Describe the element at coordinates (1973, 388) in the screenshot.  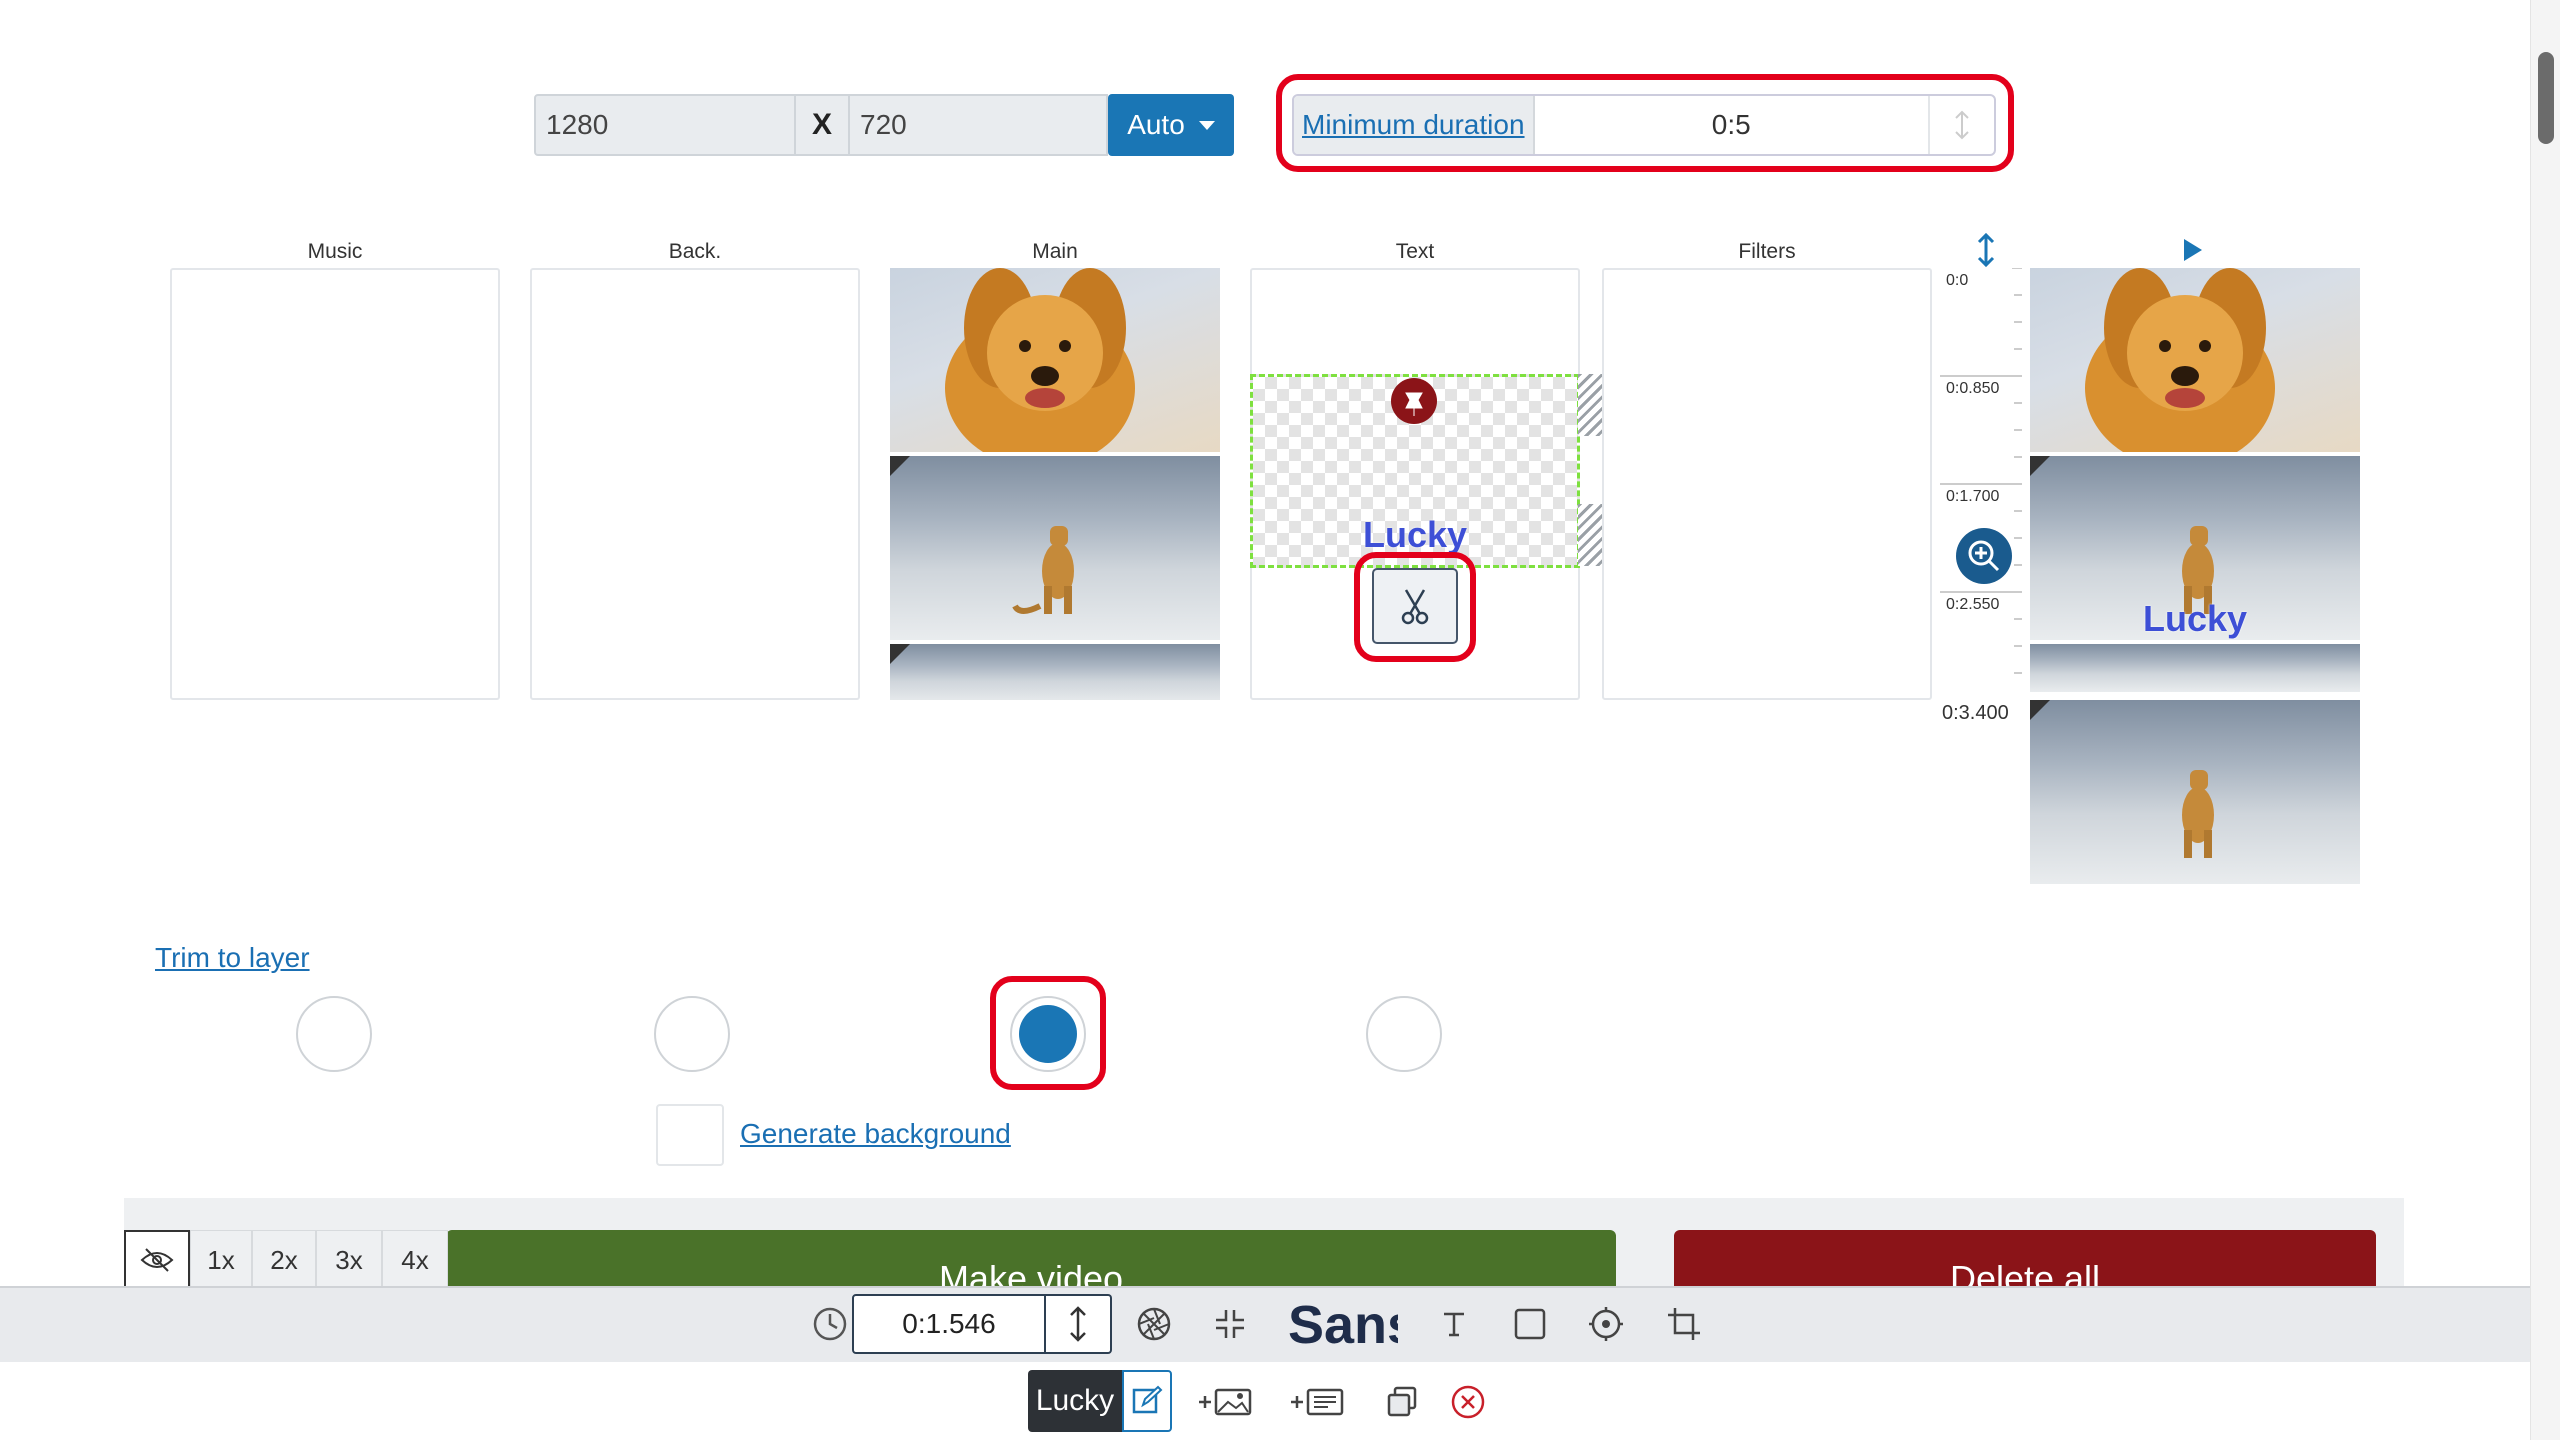
I see `ruler-tick-1: 0:0.850` at that location.